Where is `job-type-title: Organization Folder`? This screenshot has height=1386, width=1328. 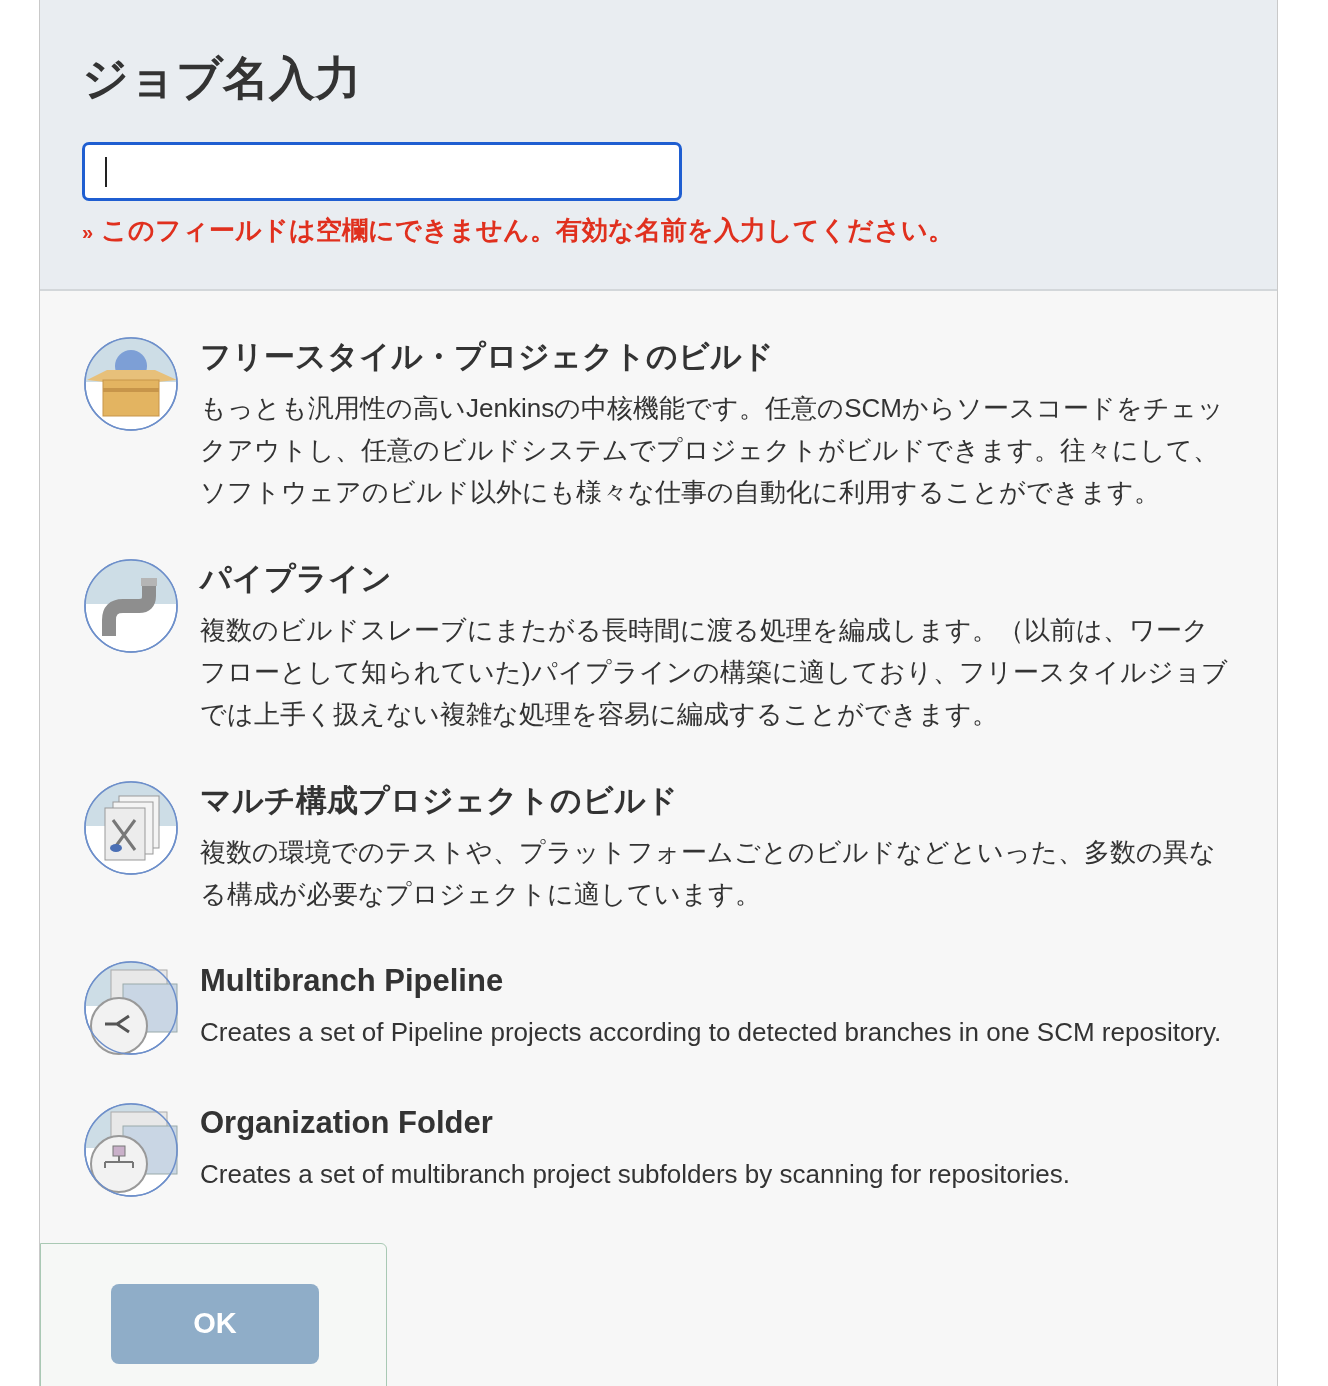
job-type-title: Organization Folder is located at coordinates (717, 1123).